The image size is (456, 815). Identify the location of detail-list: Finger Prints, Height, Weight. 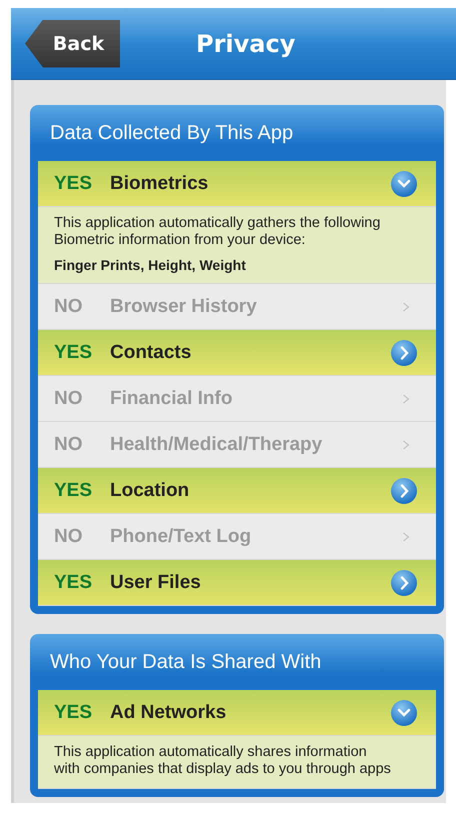
(225, 265).